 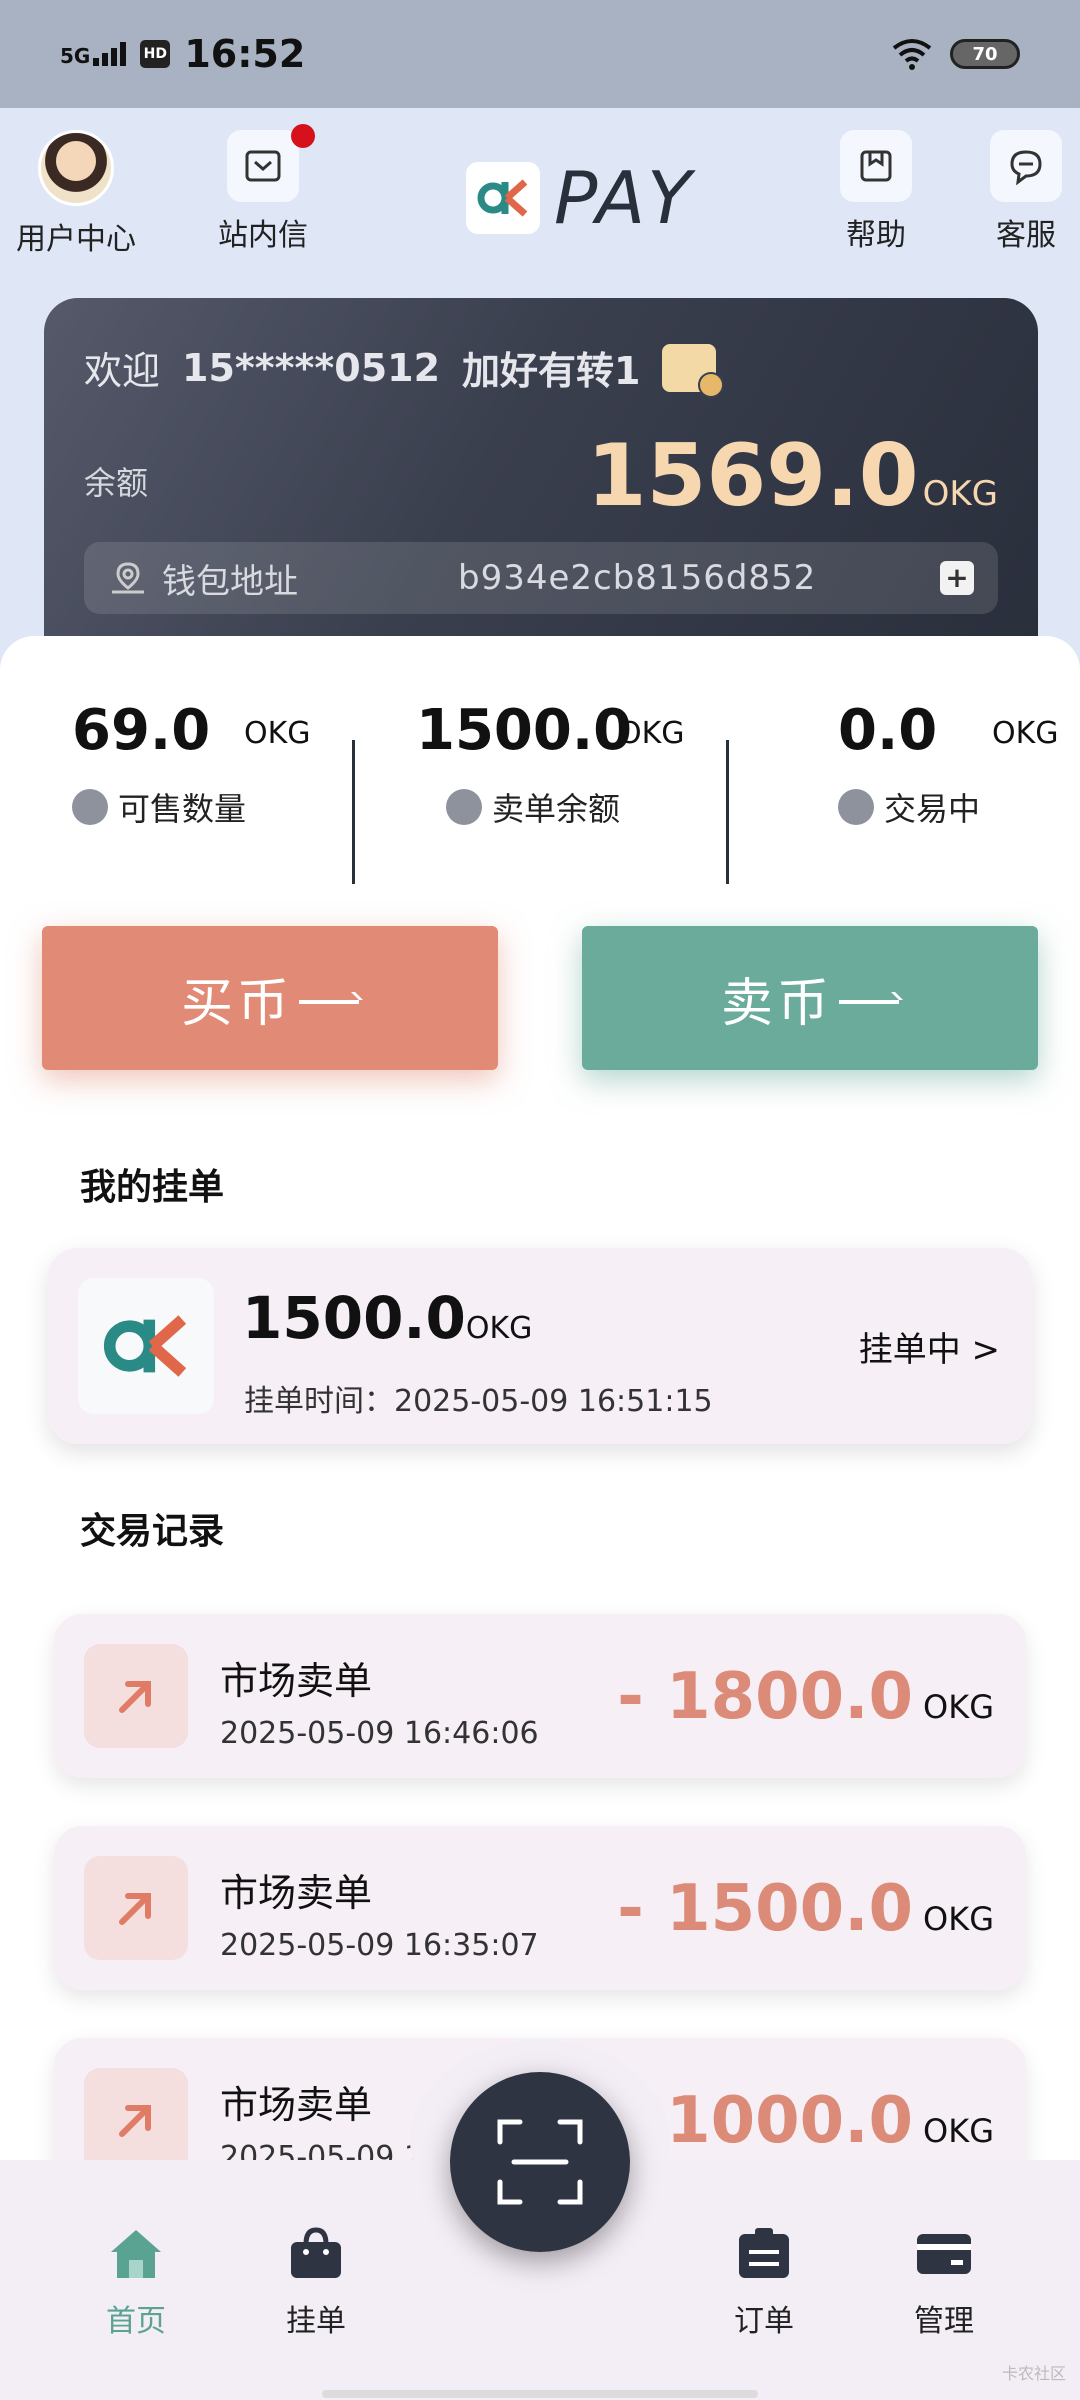 What do you see at coordinates (136, 2321) in the screenshot?
I see `nav-home-label: 首页` at bounding box center [136, 2321].